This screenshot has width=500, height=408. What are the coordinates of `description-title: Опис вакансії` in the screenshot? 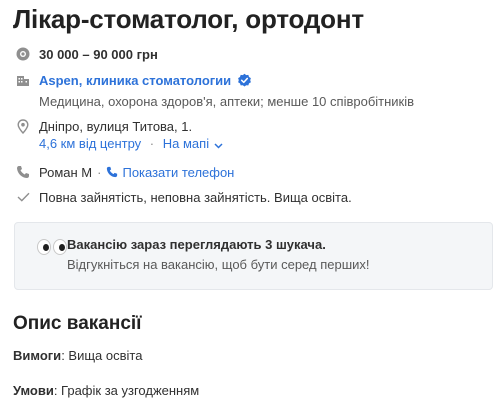 It's located at (77, 323).